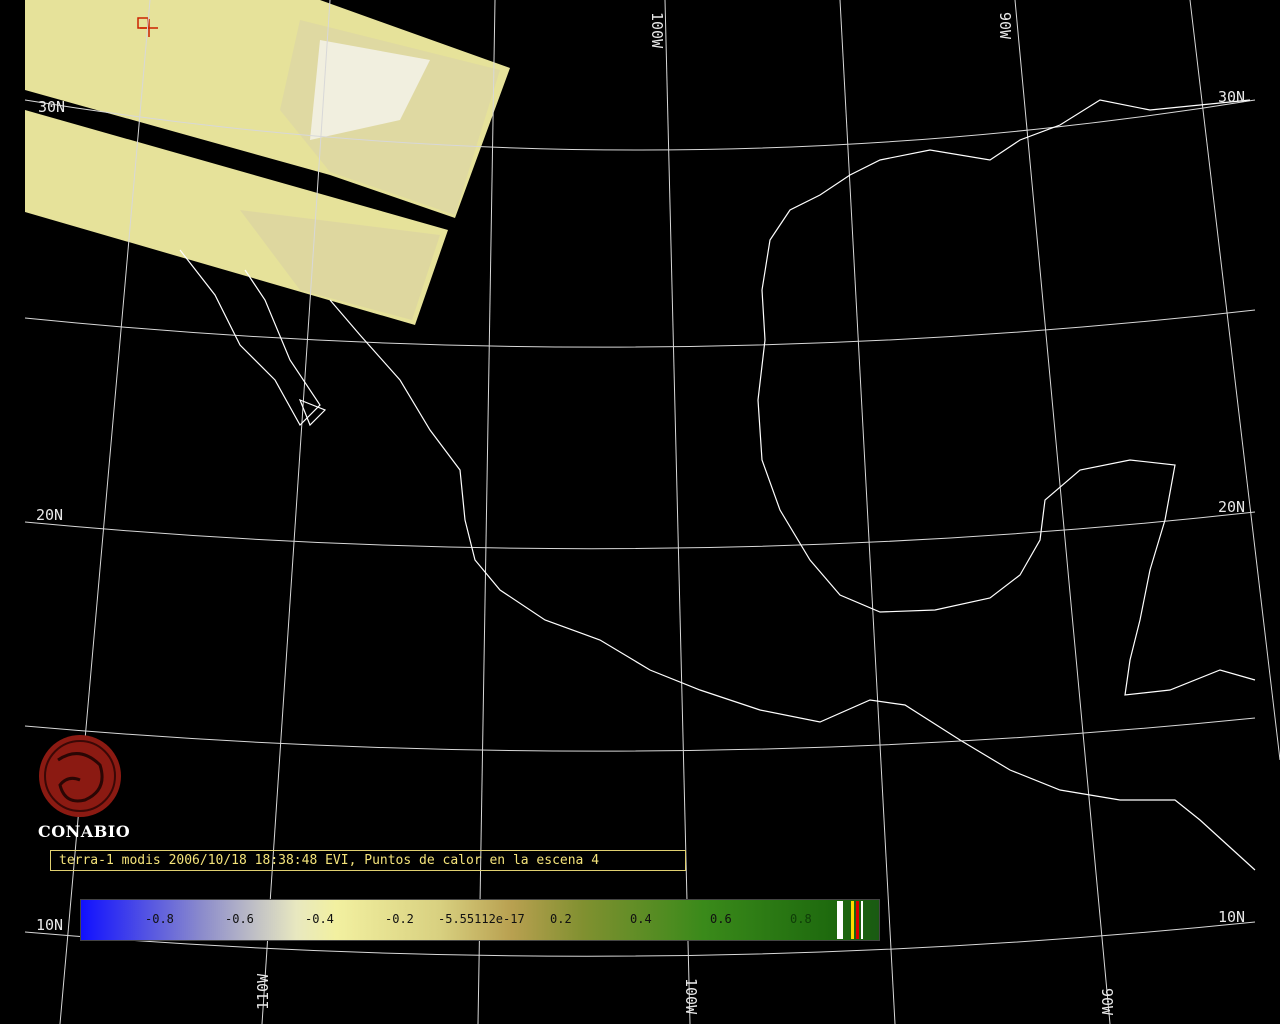 The width and height of the screenshot is (1280, 1024). Describe the element at coordinates (691, 996) in the screenshot. I see `lon-100w-bottom-label: 100W` at that location.